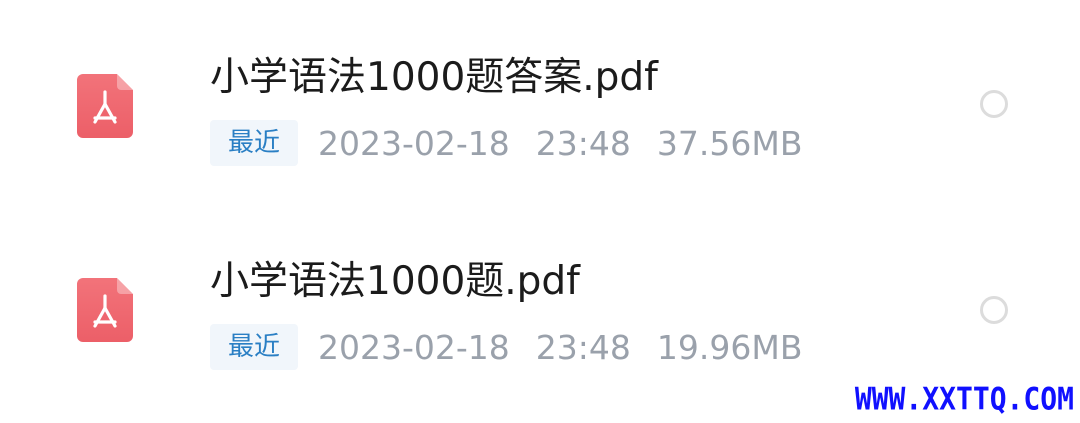 The height and width of the screenshot is (423, 1080). What do you see at coordinates (729, 347) in the screenshot?
I see `file-size: 19.96MB` at bounding box center [729, 347].